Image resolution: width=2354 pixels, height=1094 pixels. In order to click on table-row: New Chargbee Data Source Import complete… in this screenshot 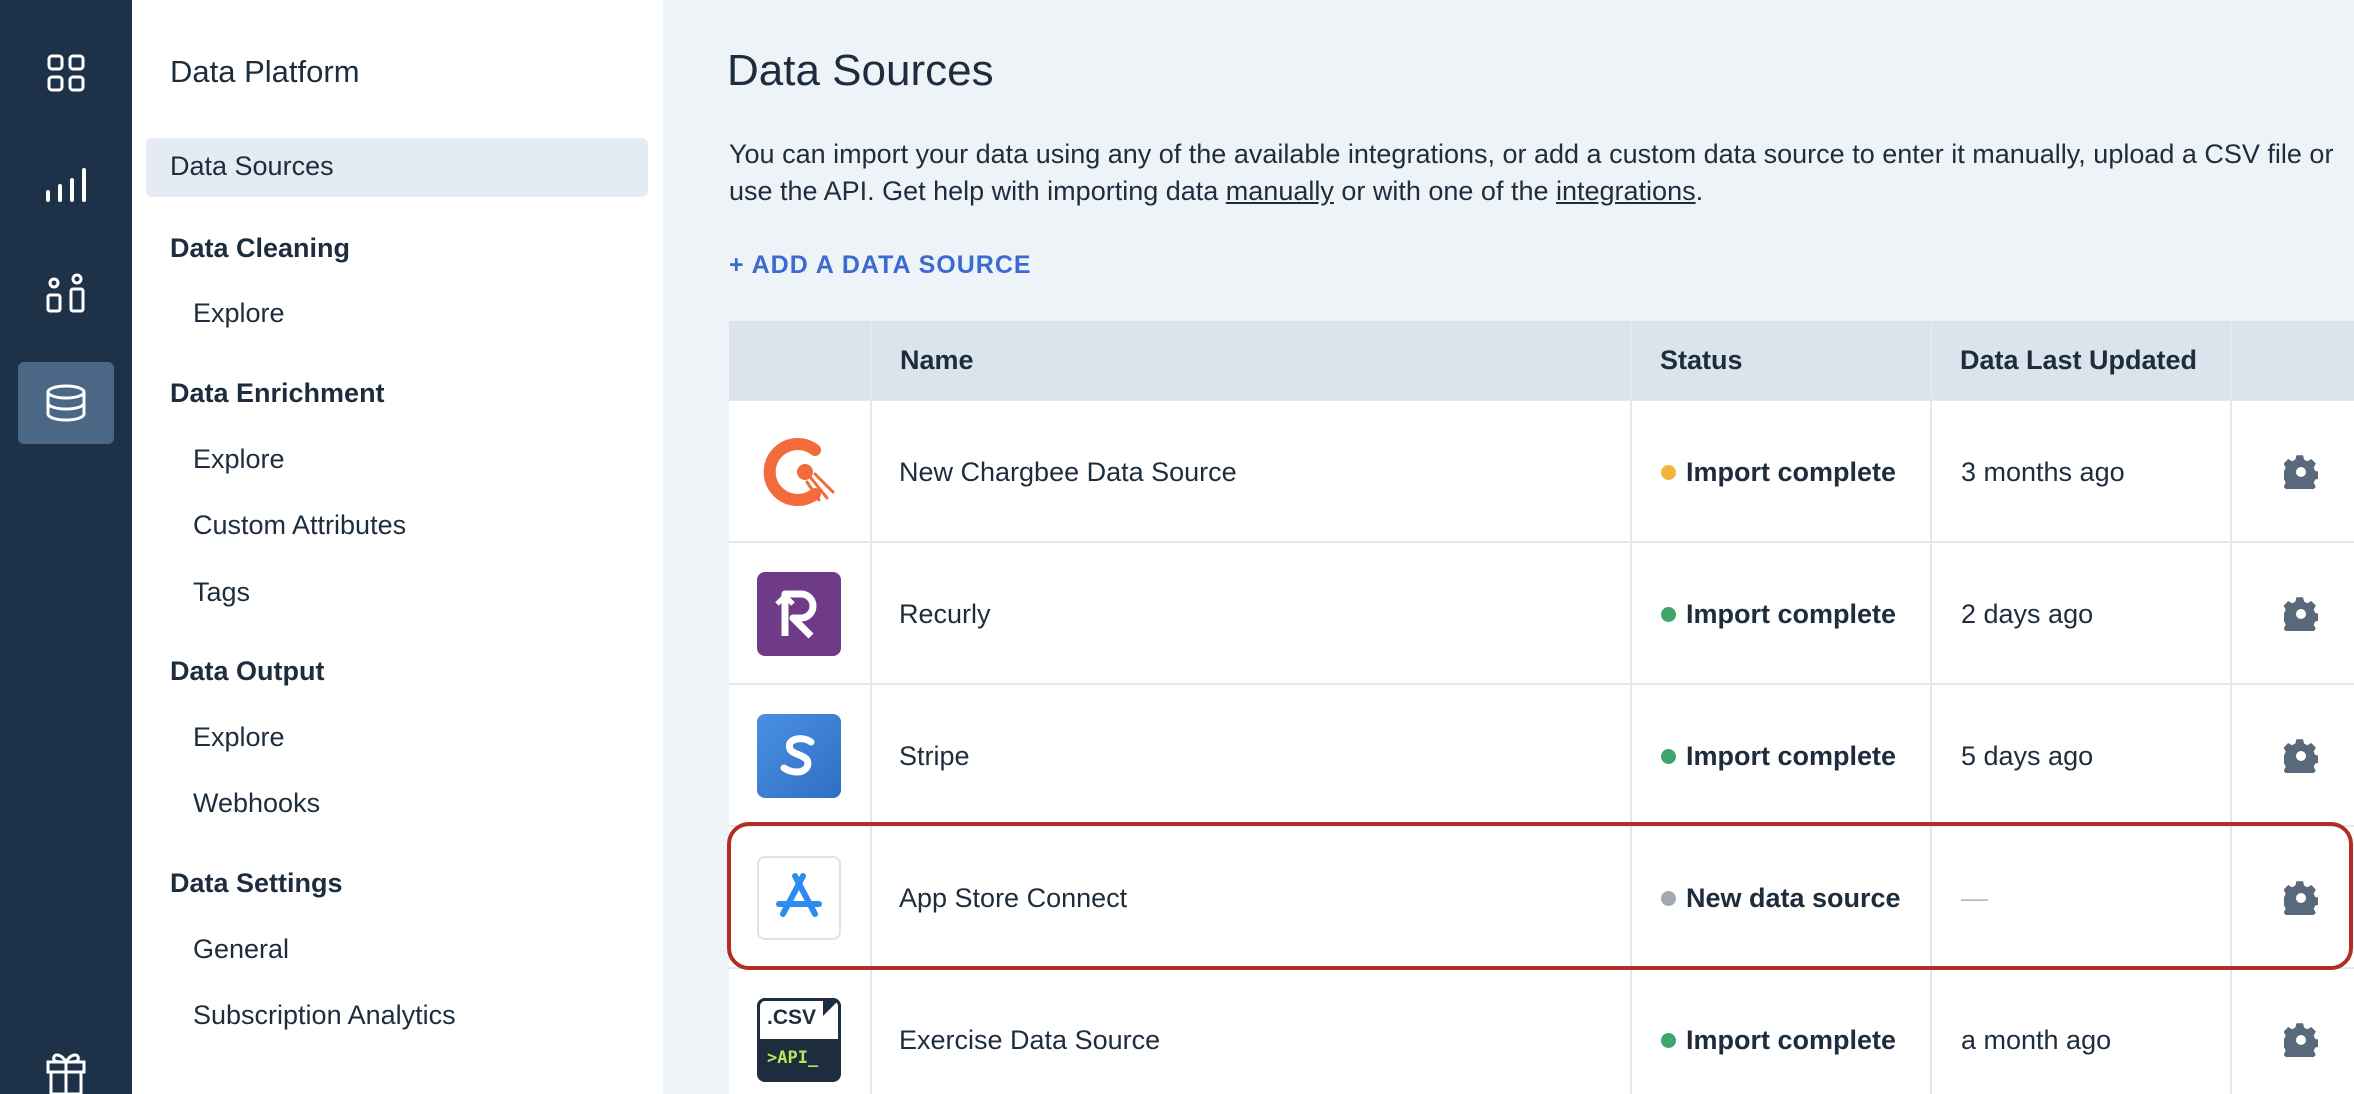, I will do `click(1541, 471)`.